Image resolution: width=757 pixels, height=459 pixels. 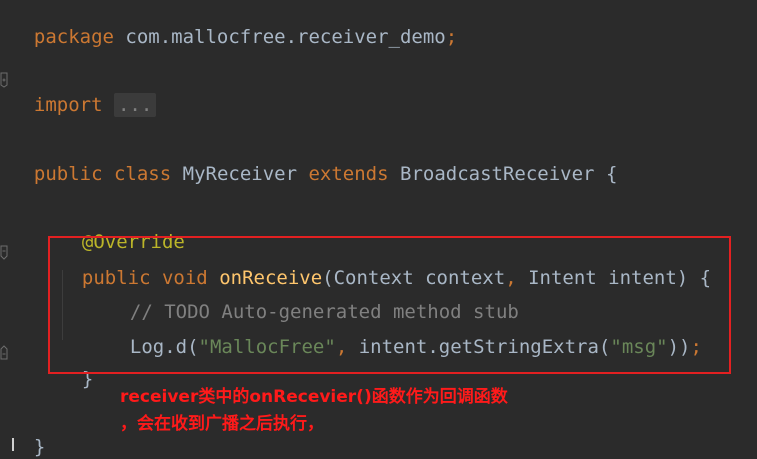 I want to click on keyword-package: package, so click(x=73, y=37).